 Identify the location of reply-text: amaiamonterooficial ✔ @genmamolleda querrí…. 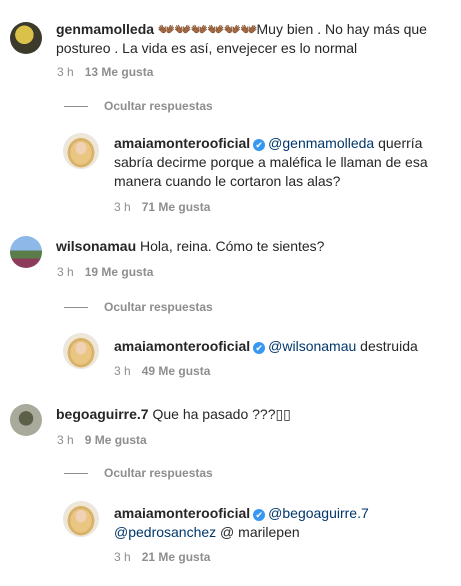
(281, 162).